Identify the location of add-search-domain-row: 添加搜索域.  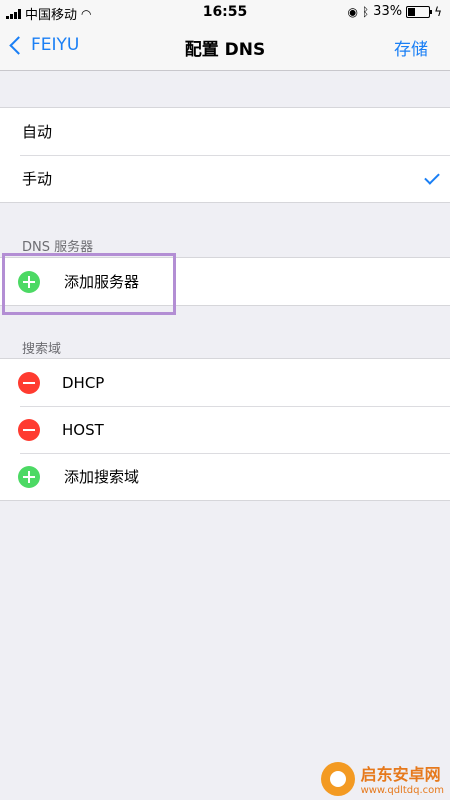
(225, 476).